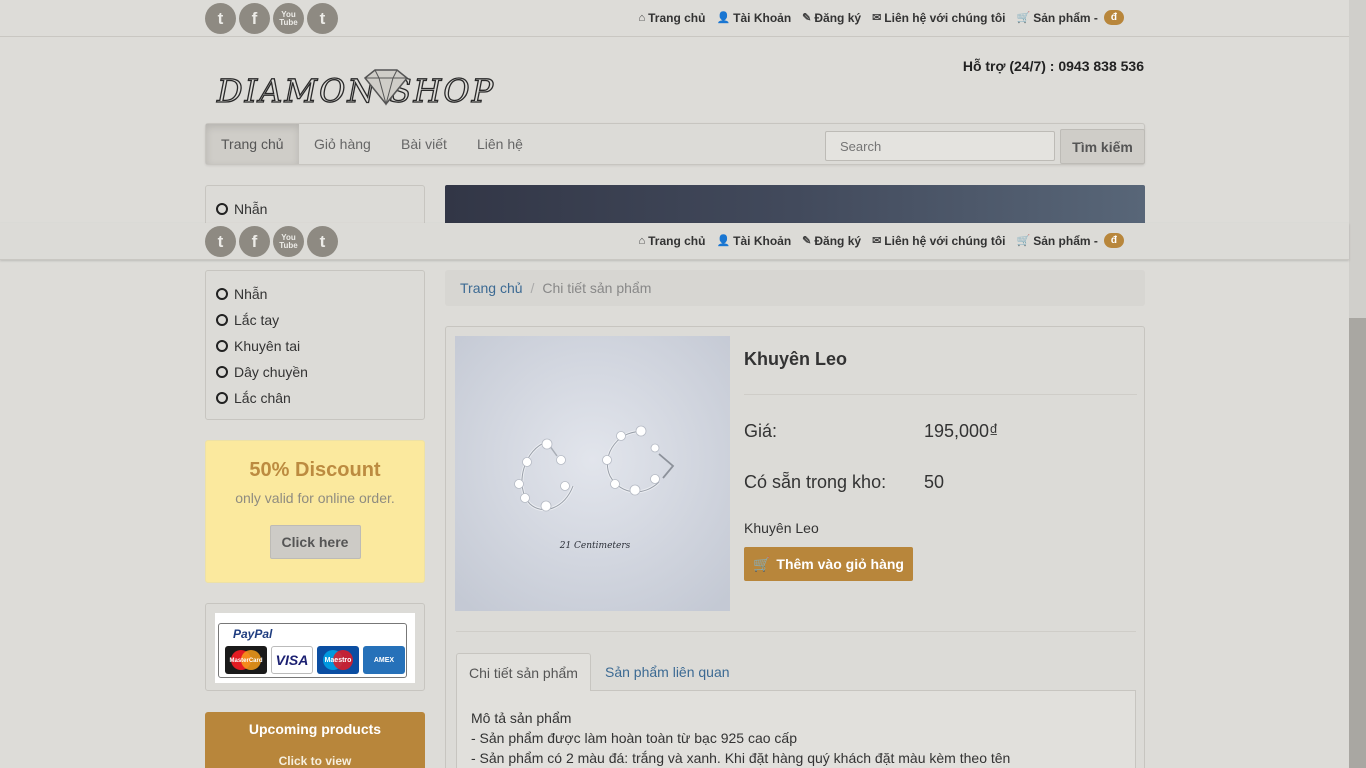 The width and height of the screenshot is (1366, 768). Describe the element at coordinates (642, 240) in the screenshot. I see `home-icon: ⌂` at that location.